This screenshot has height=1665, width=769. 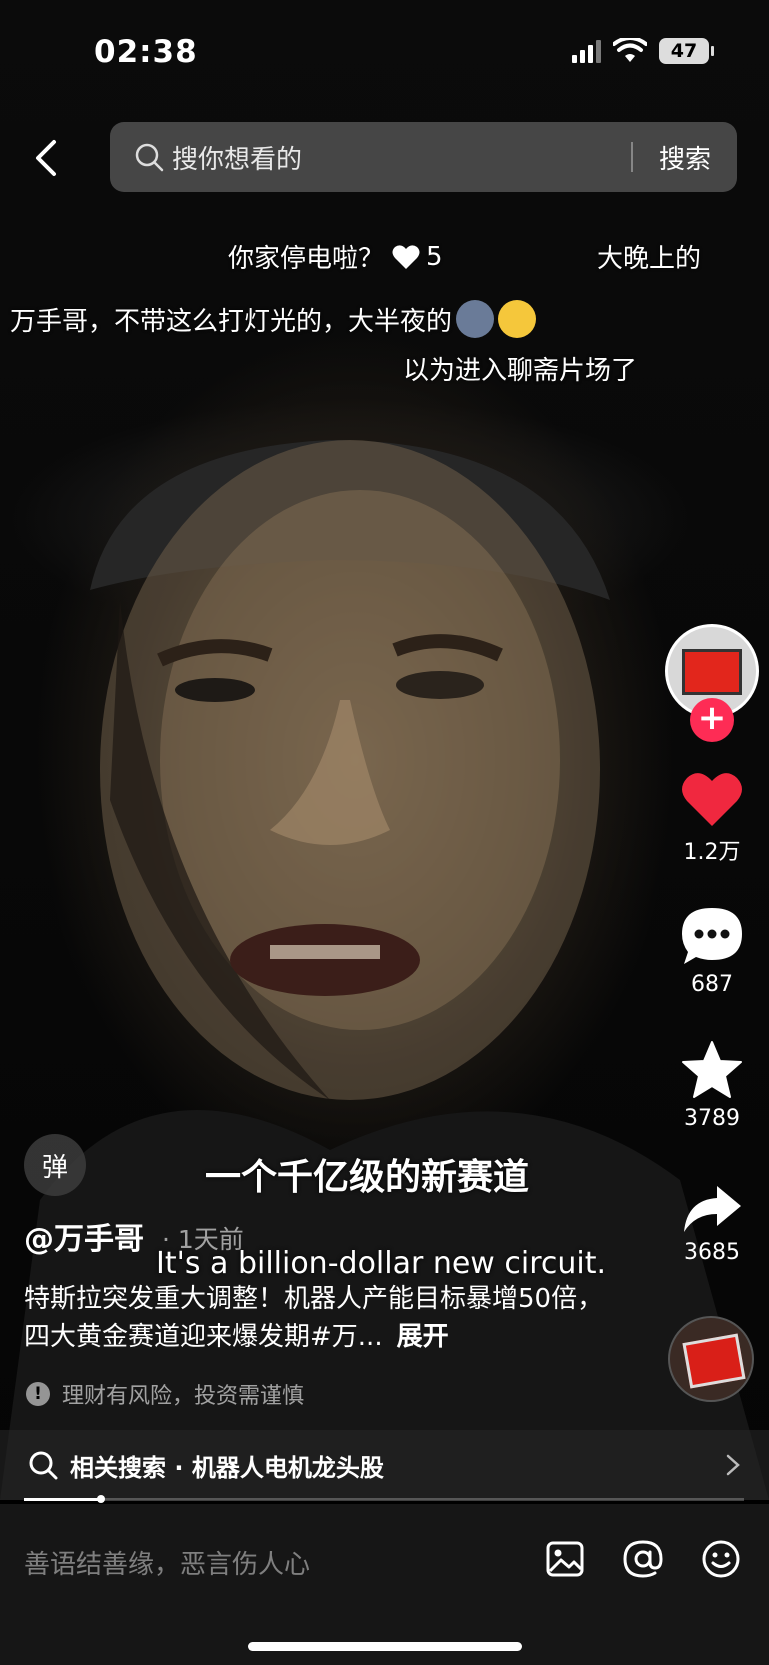 I want to click on danmaku-text: 大晚上的, so click(x=649, y=259).